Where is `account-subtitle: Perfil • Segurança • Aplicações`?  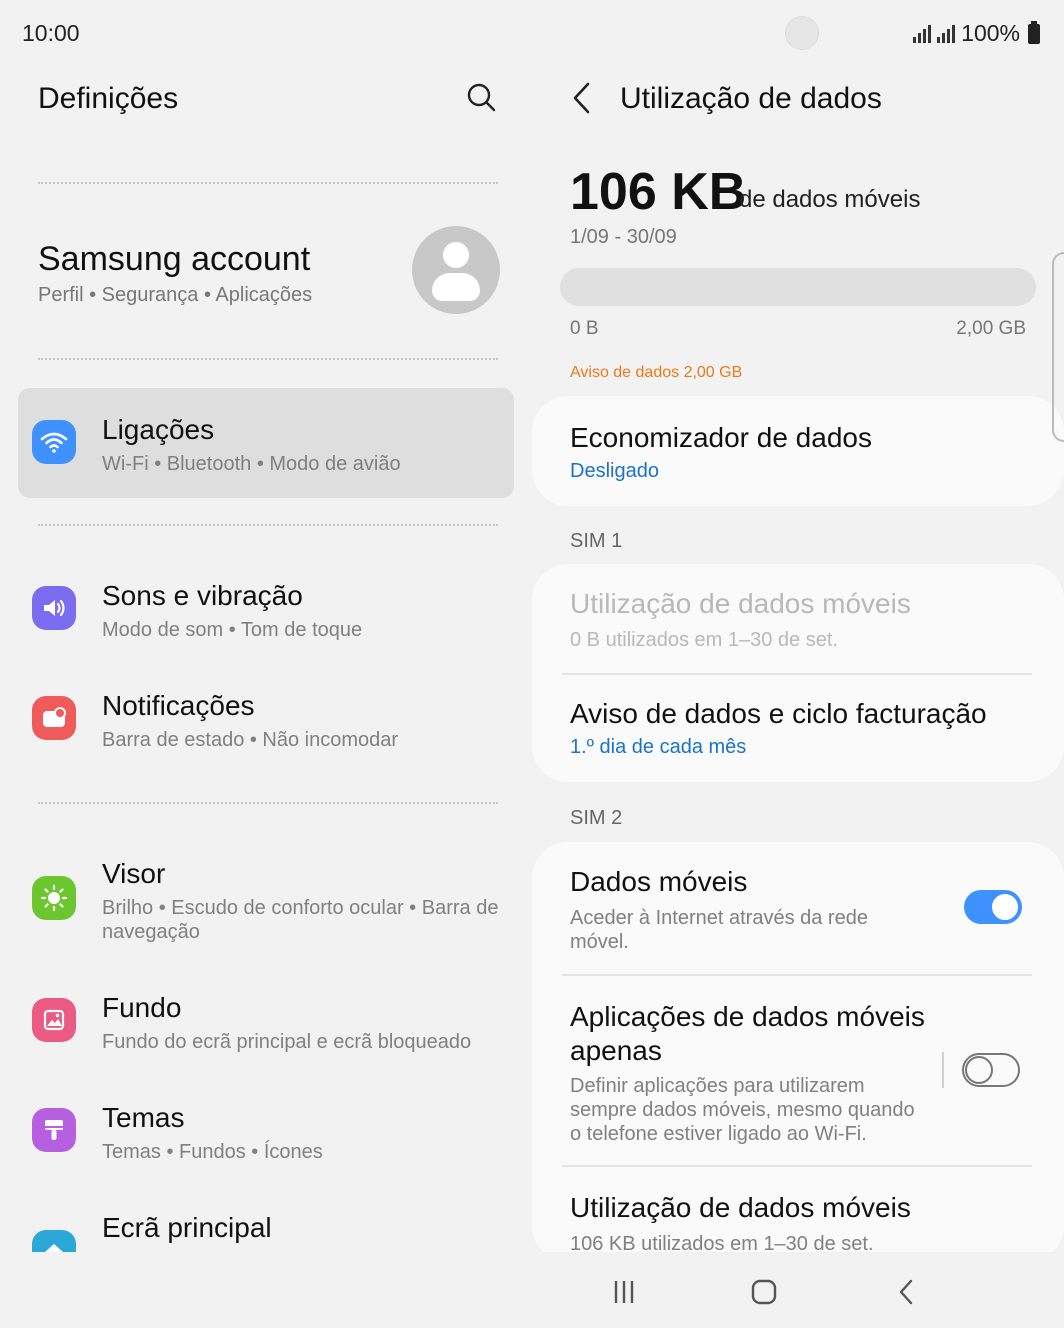 account-subtitle: Perfil • Segurança • Aplicações is located at coordinates (175, 295).